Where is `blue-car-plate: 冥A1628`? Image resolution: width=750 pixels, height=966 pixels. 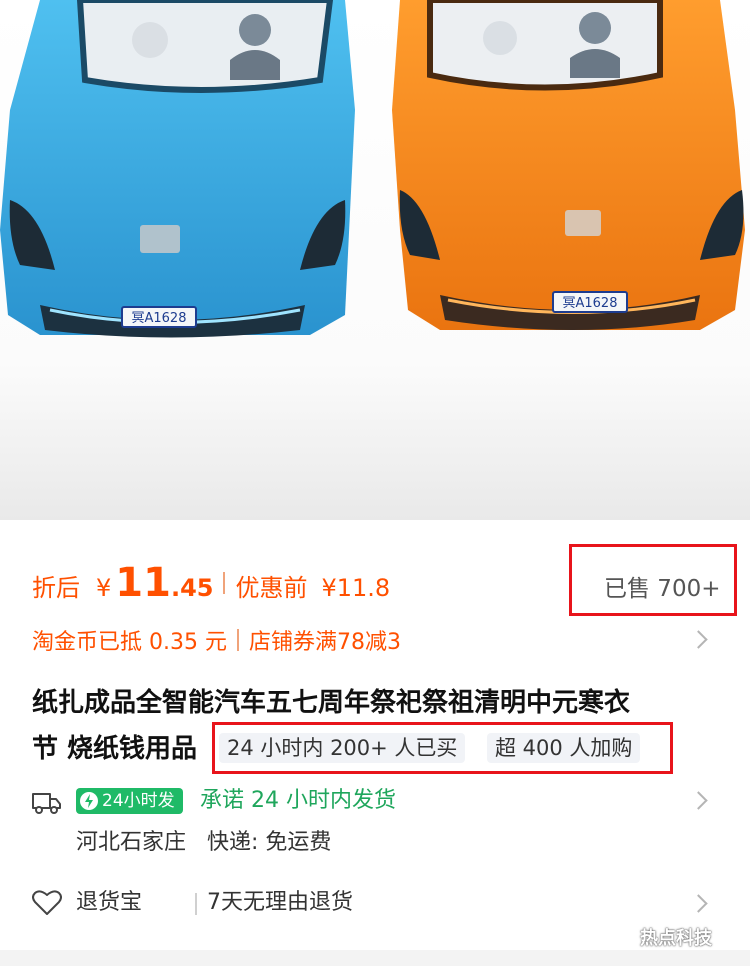 blue-car-plate: 冥A1628 is located at coordinates (159, 318).